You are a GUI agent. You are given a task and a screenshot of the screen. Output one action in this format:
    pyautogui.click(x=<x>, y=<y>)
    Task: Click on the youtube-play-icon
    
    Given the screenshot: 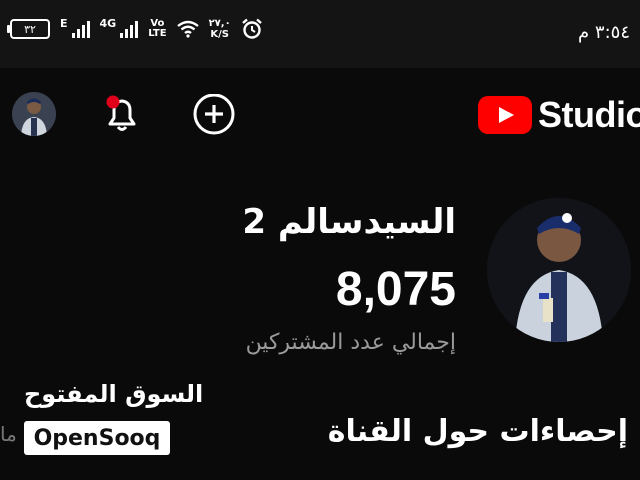 What is the action you would take?
    pyautogui.click(x=505, y=115)
    